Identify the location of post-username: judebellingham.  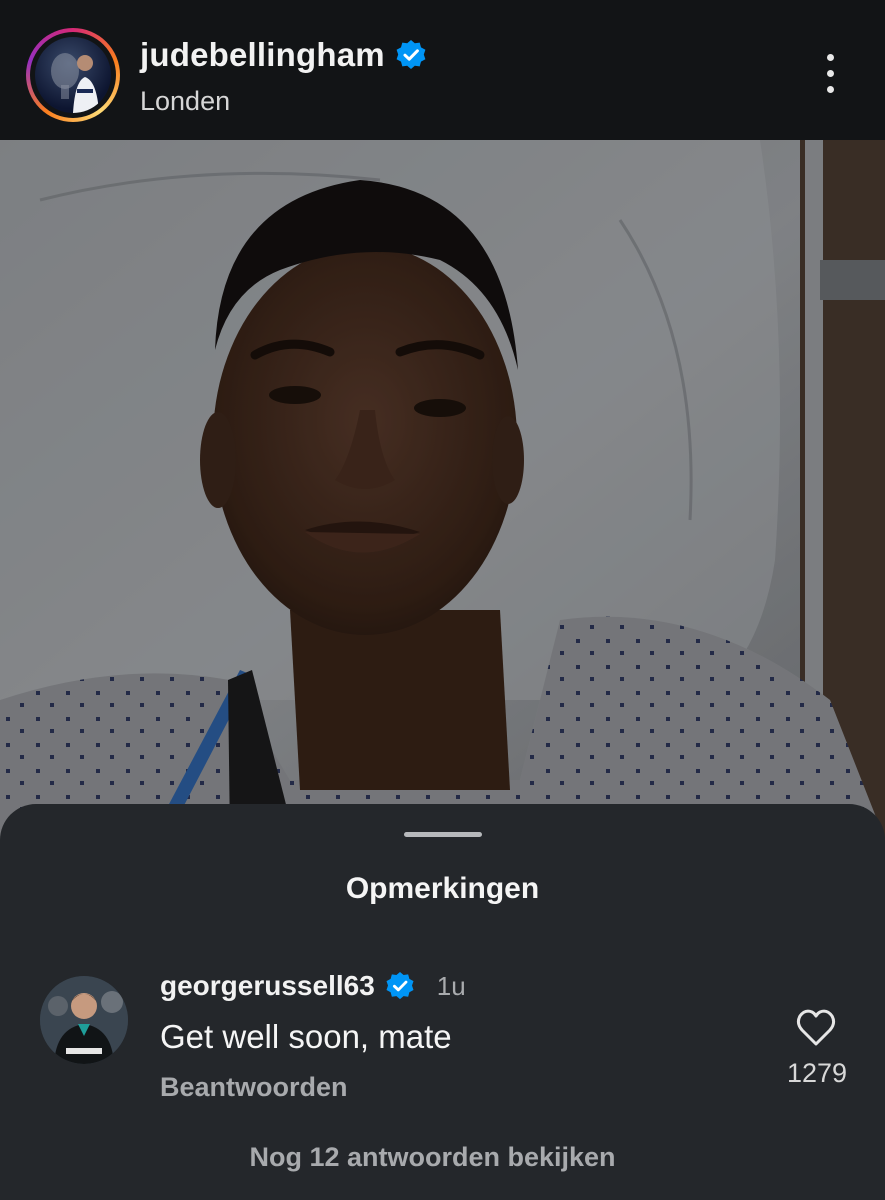
(262, 55).